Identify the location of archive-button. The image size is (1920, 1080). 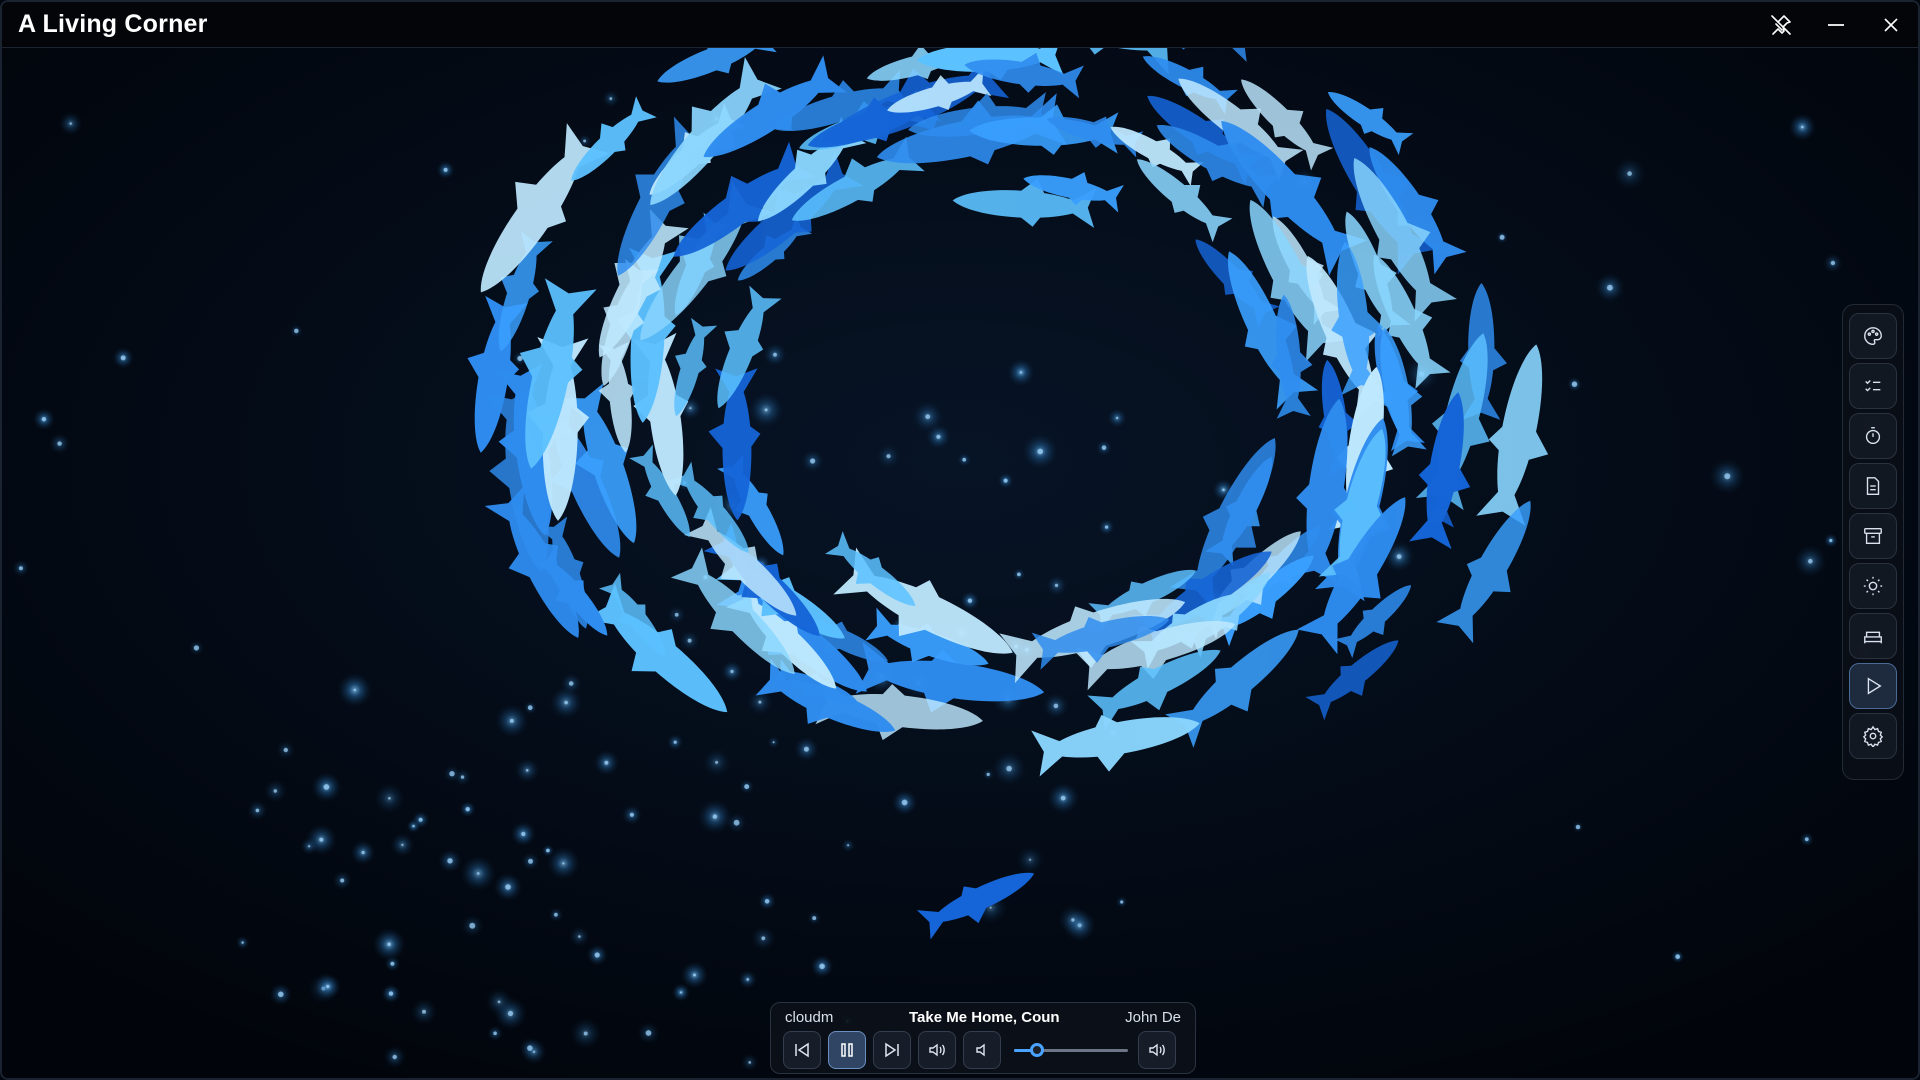
(1873, 536).